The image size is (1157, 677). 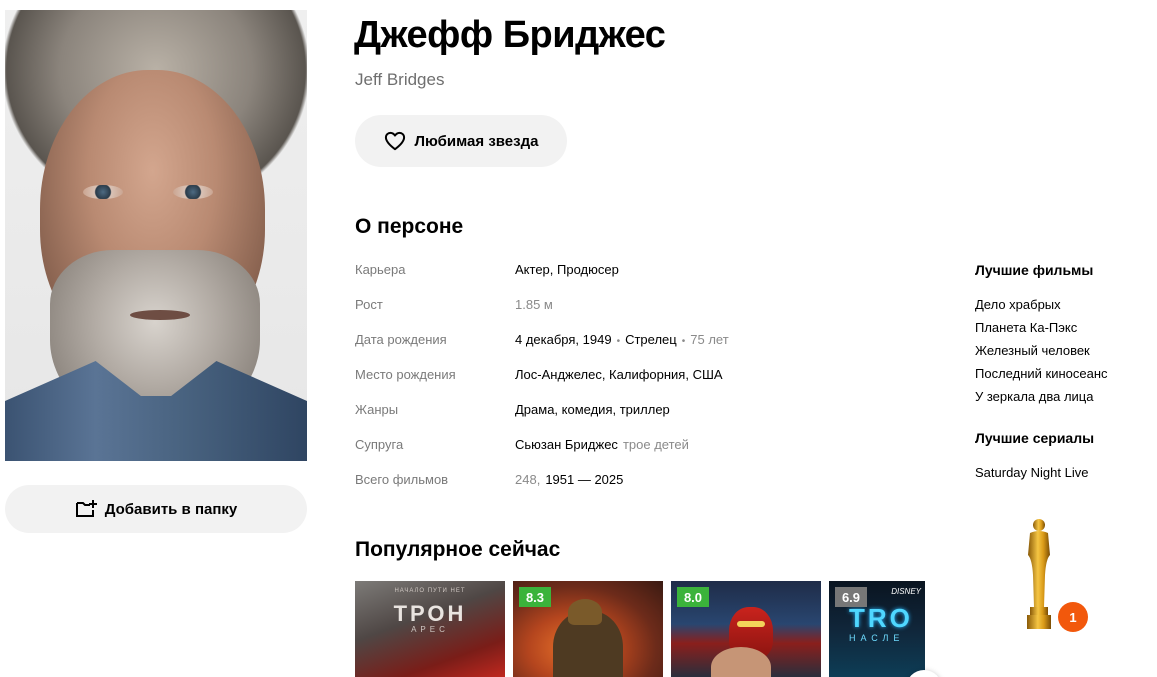 What do you see at coordinates (619, 374) in the screenshot?
I see `birthplace-value: Лос-Анджелес, Калифорния, США` at bounding box center [619, 374].